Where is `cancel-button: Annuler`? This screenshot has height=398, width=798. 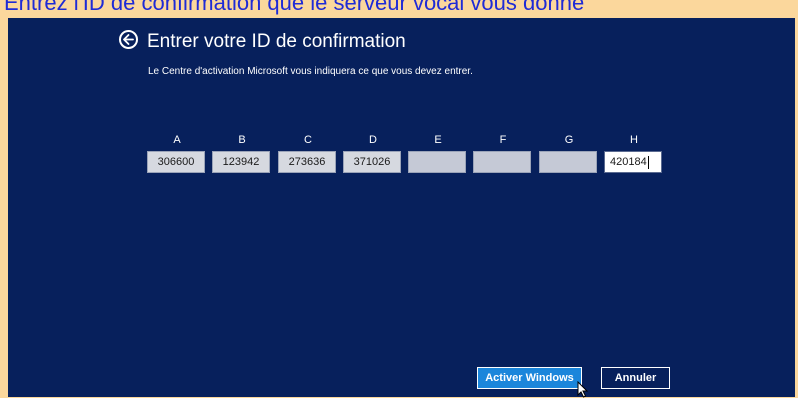 cancel-button: Annuler is located at coordinates (635, 378).